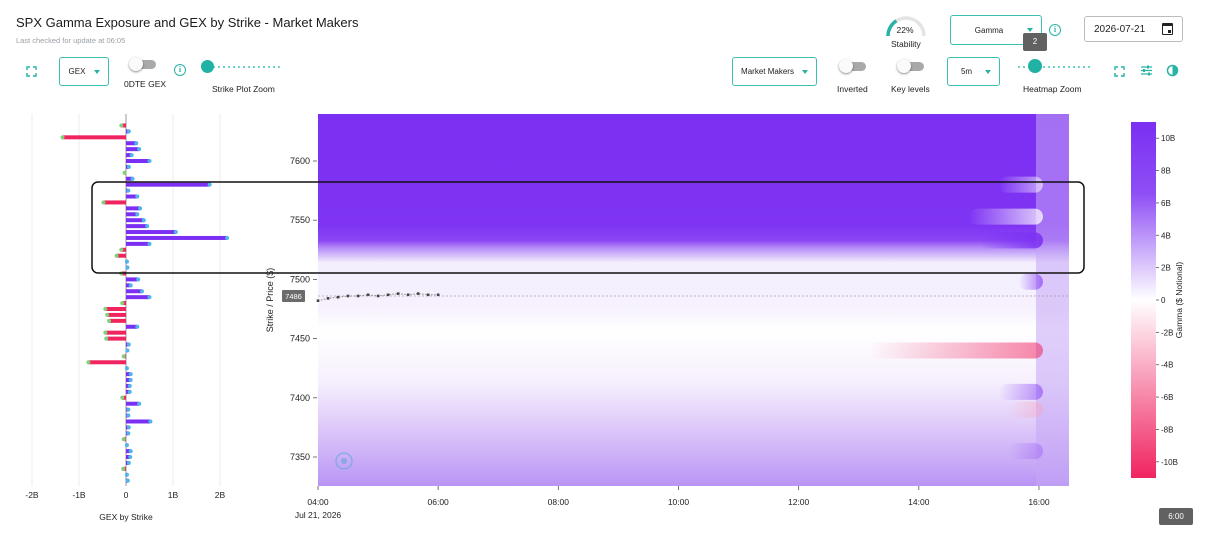 The image size is (1207, 541). Describe the element at coordinates (679, 502) in the screenshot. I see `x-tick-label: 10:00` at that location.